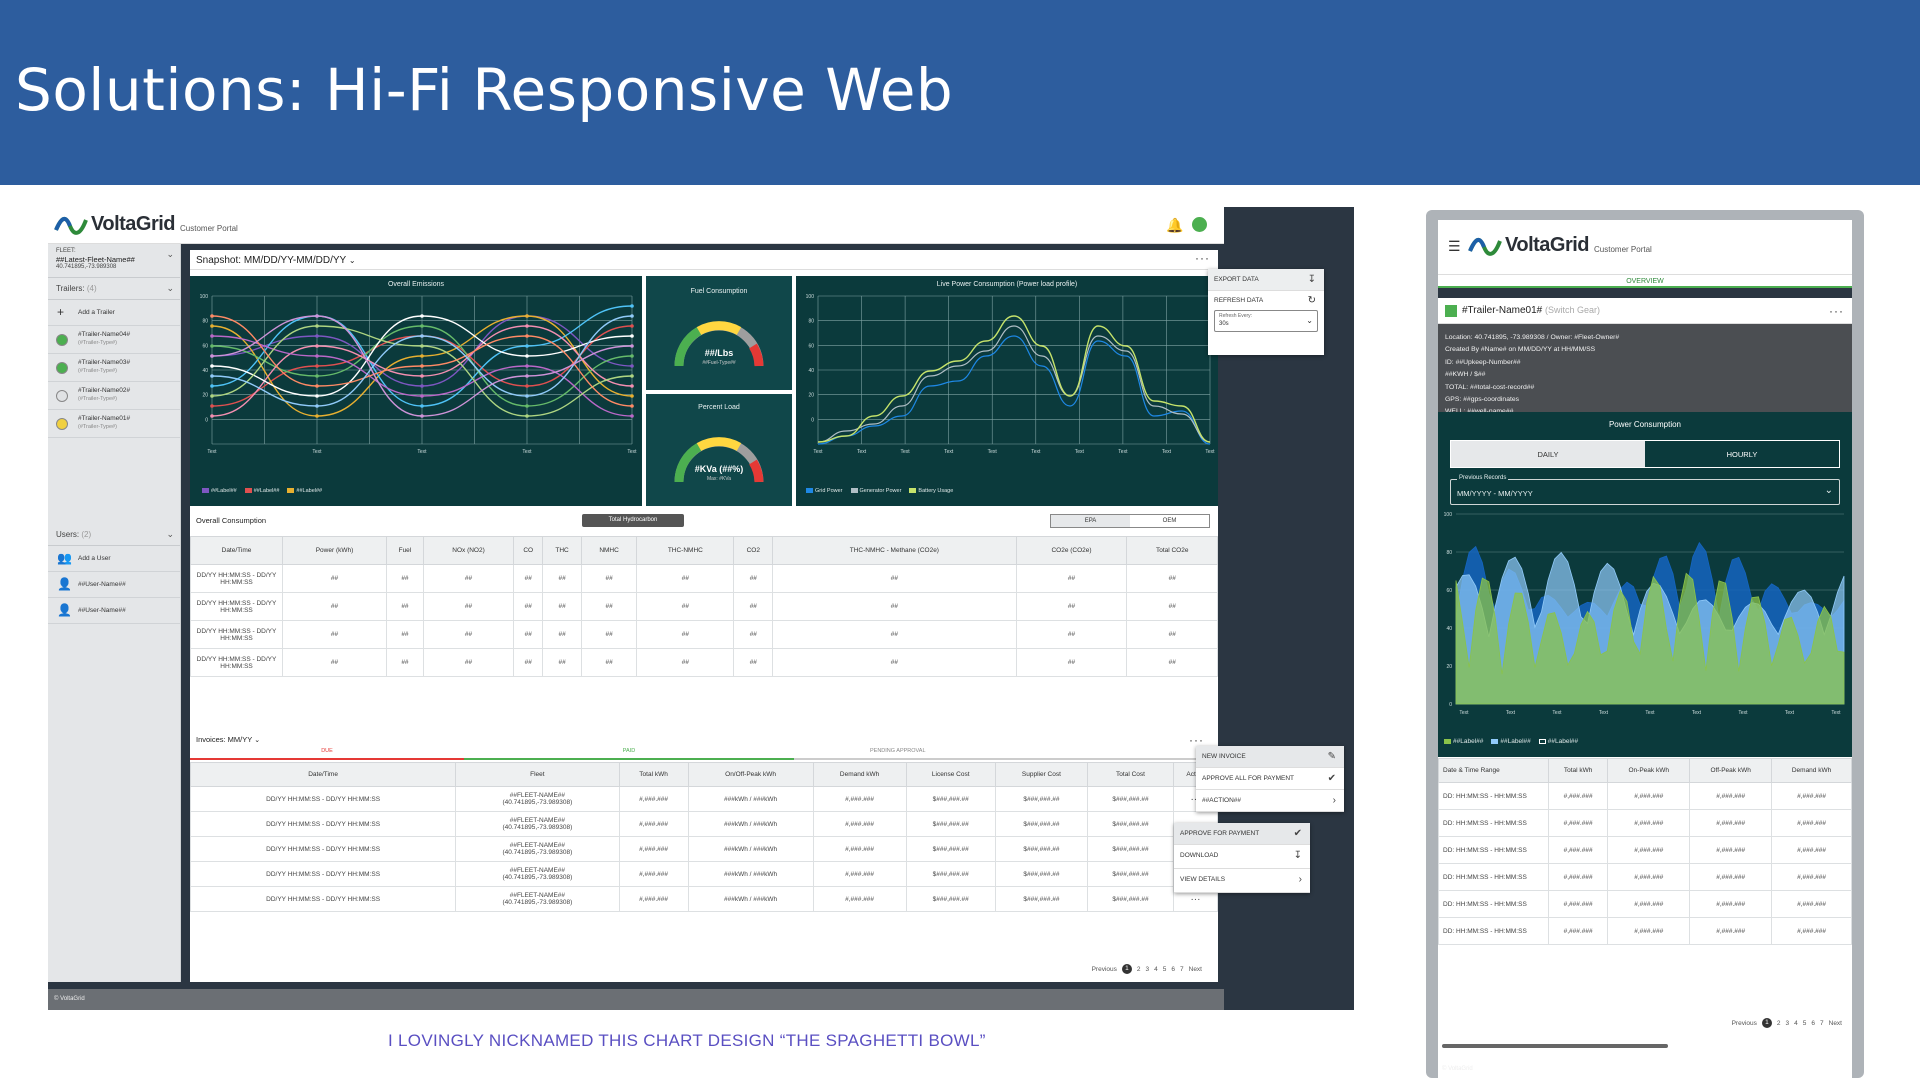  What do you see at coordinates (1548, 454) in the screenshot?
I see `segment-daily: DAILY` at bounding box center [1548, 454].